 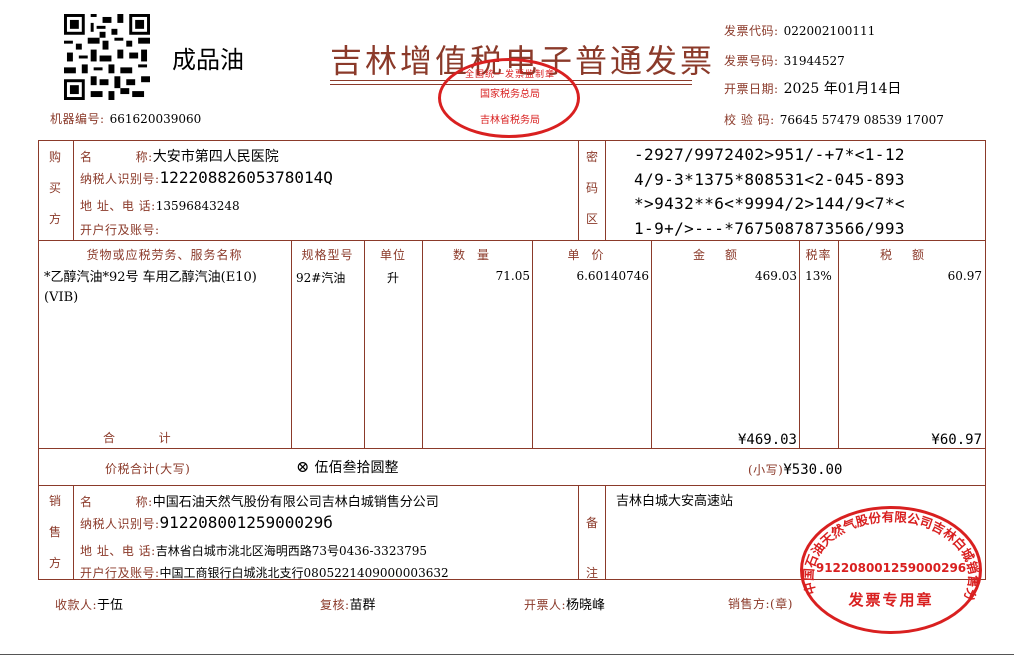 I want to click on tax-stamp-middle: 国家税务总局, so click(x=510, y=94).